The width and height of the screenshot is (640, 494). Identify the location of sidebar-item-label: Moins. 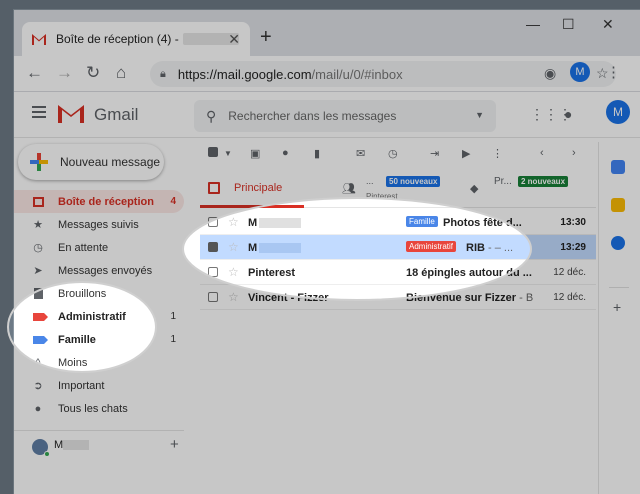
(73, 362).